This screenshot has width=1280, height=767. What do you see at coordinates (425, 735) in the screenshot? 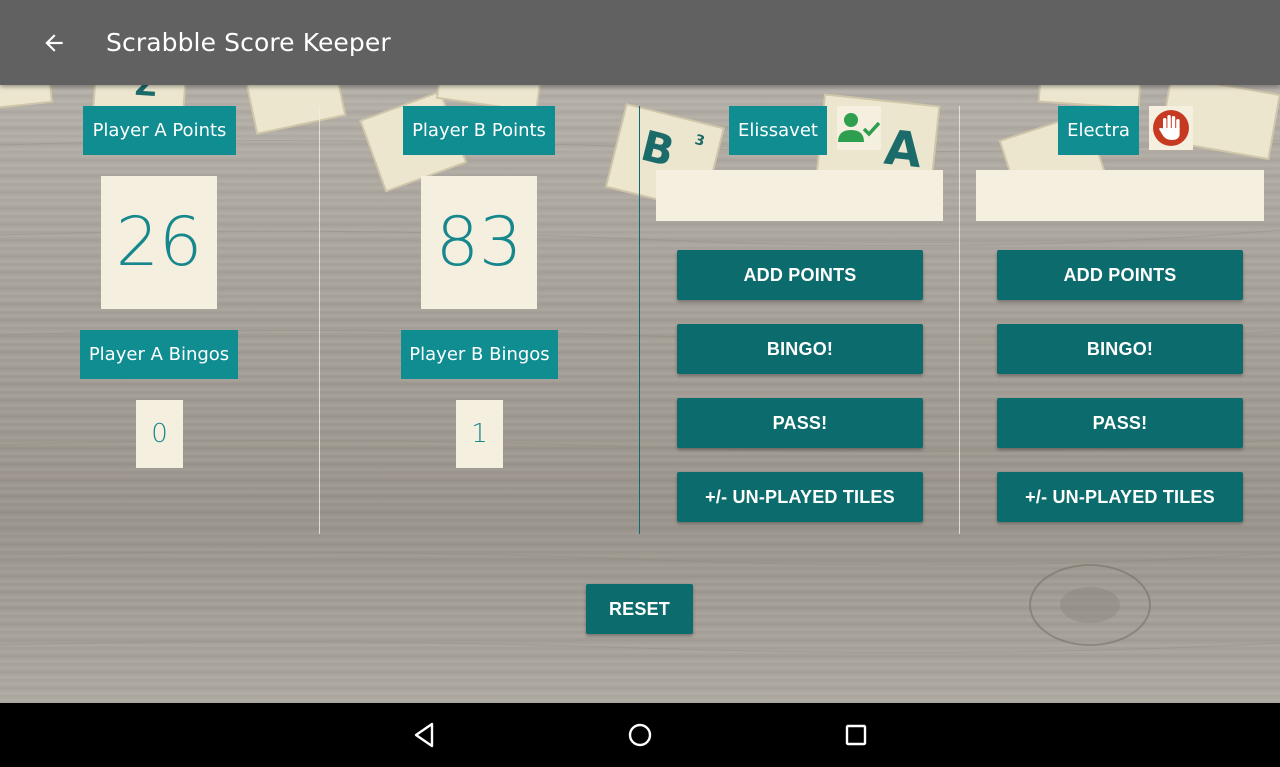
I see `nav-back-icon` at bounding box center [425, 735].